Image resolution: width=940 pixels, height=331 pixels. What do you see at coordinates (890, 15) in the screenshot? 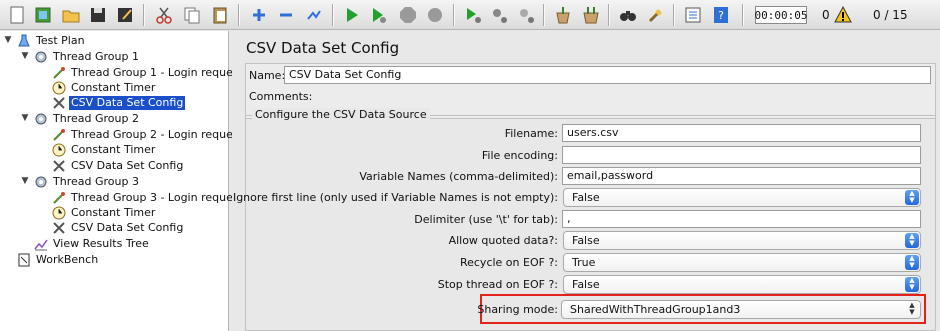
I see `thread-count: 0 / 15` at bounding box center [890, 15].